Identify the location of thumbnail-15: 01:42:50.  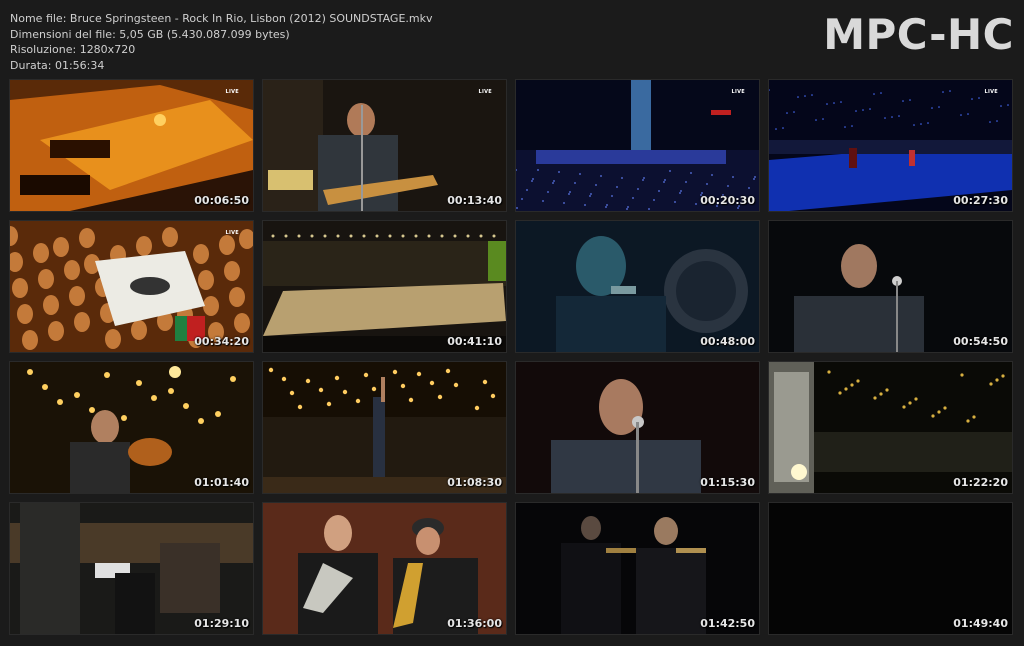
(637, 568).